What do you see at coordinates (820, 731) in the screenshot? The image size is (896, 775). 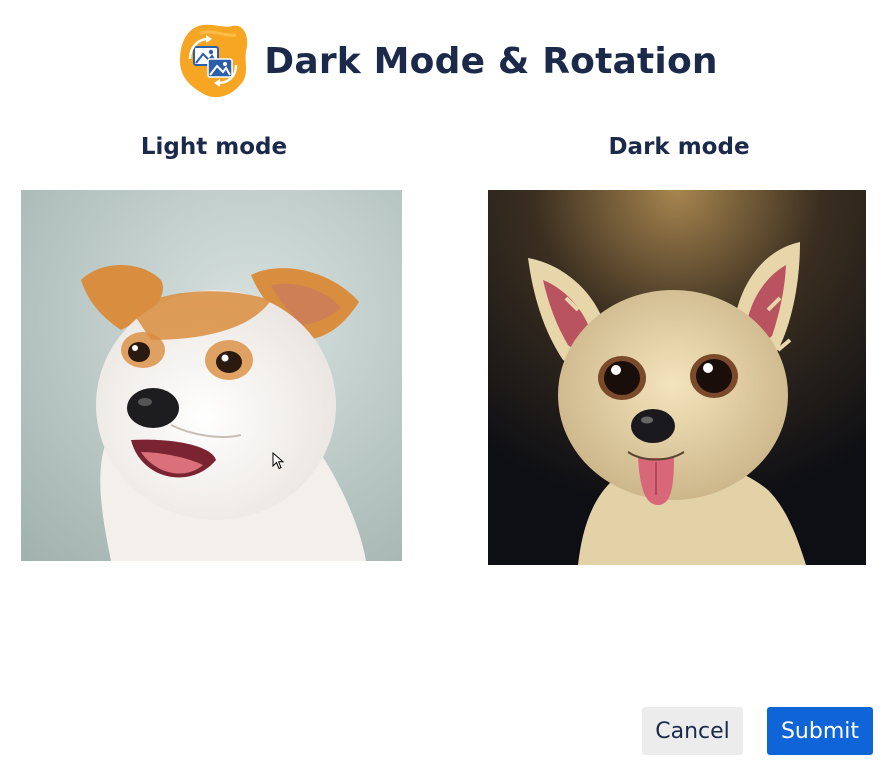 I see `submit-button: Submit` at bounding box center [820, 731].